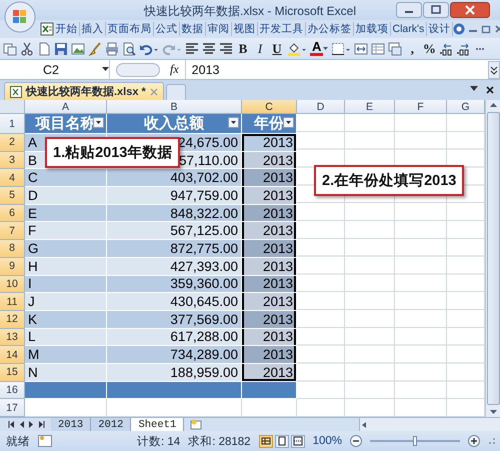  What do you see at coordinates (66, 337) in the screenshot?
I see `table-cell: L` at bounding box center [66, 337].